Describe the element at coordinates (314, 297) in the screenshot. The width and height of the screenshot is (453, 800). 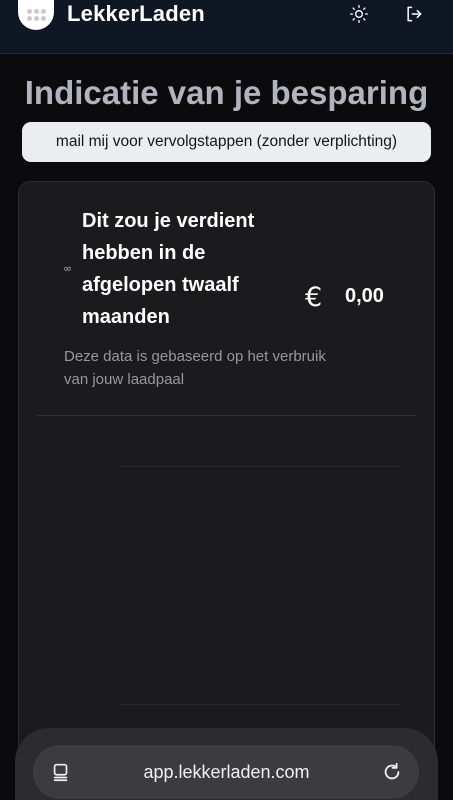
I see `currency-symbol: €` at that location.